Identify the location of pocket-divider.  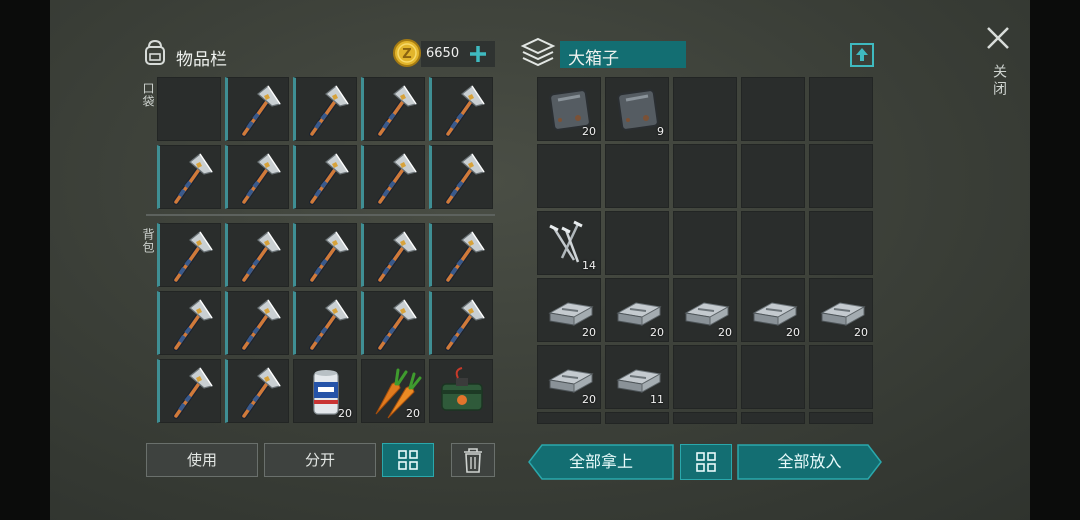
(320, 215).